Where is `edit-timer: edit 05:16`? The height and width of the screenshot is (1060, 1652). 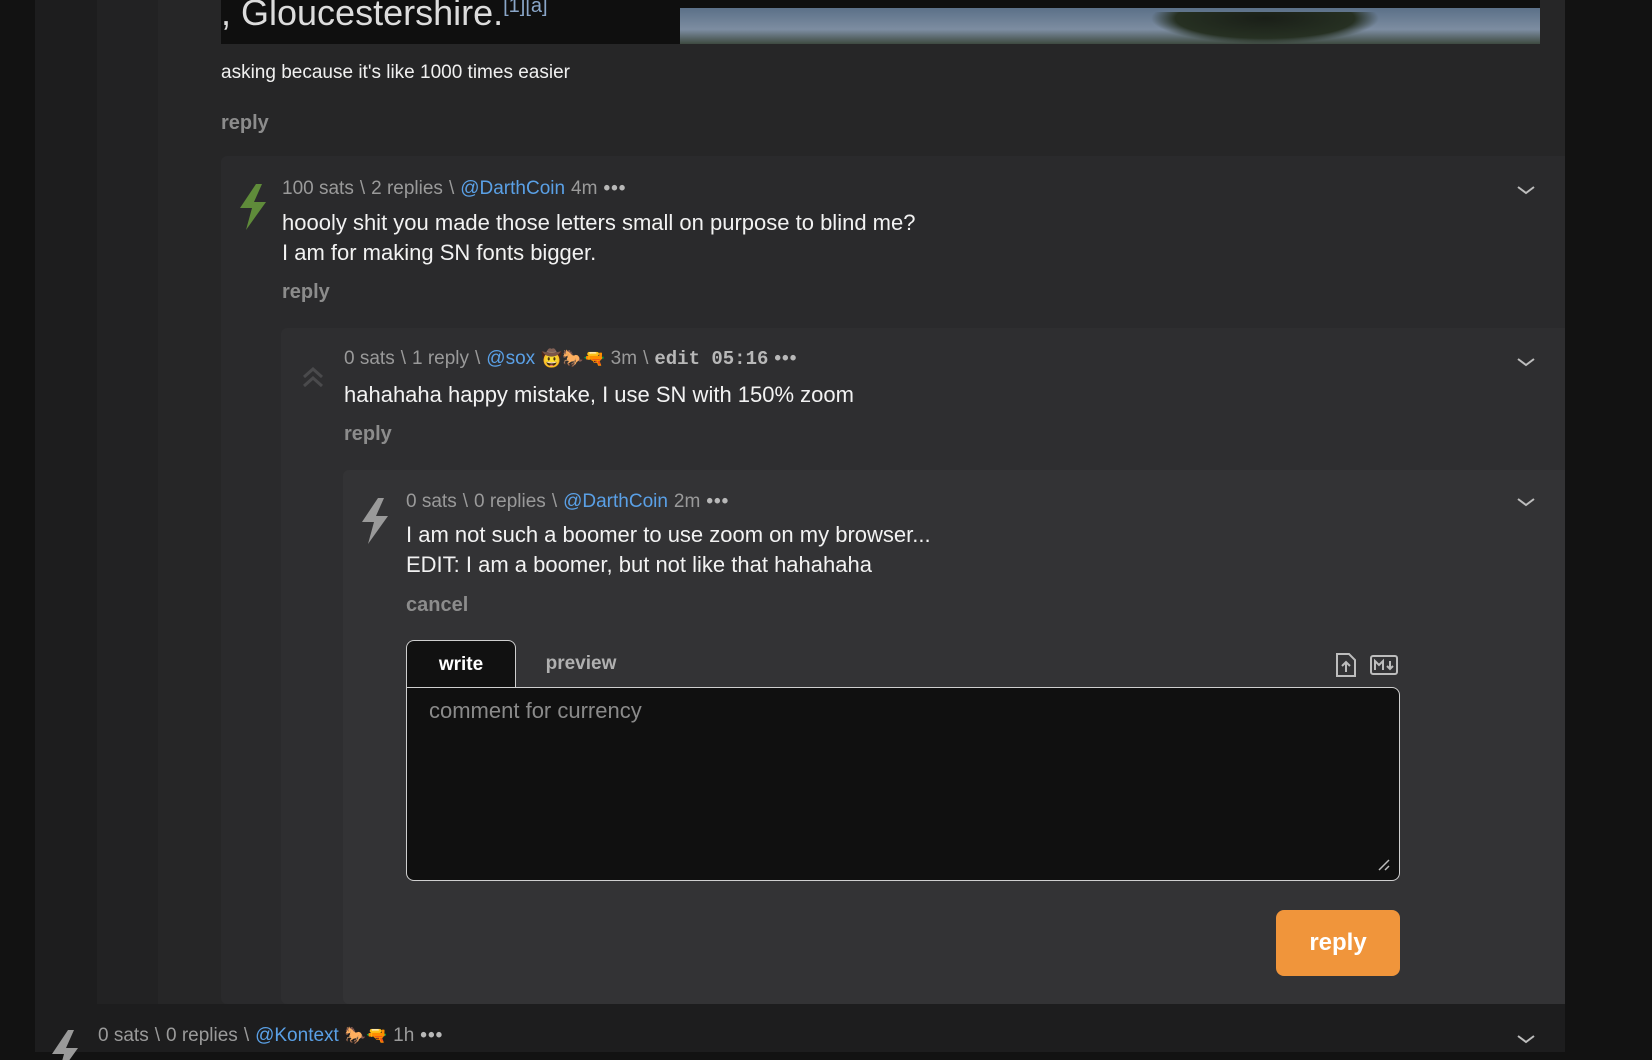
edit-timer: edit 05:16 is located at coordinates (711, 359).